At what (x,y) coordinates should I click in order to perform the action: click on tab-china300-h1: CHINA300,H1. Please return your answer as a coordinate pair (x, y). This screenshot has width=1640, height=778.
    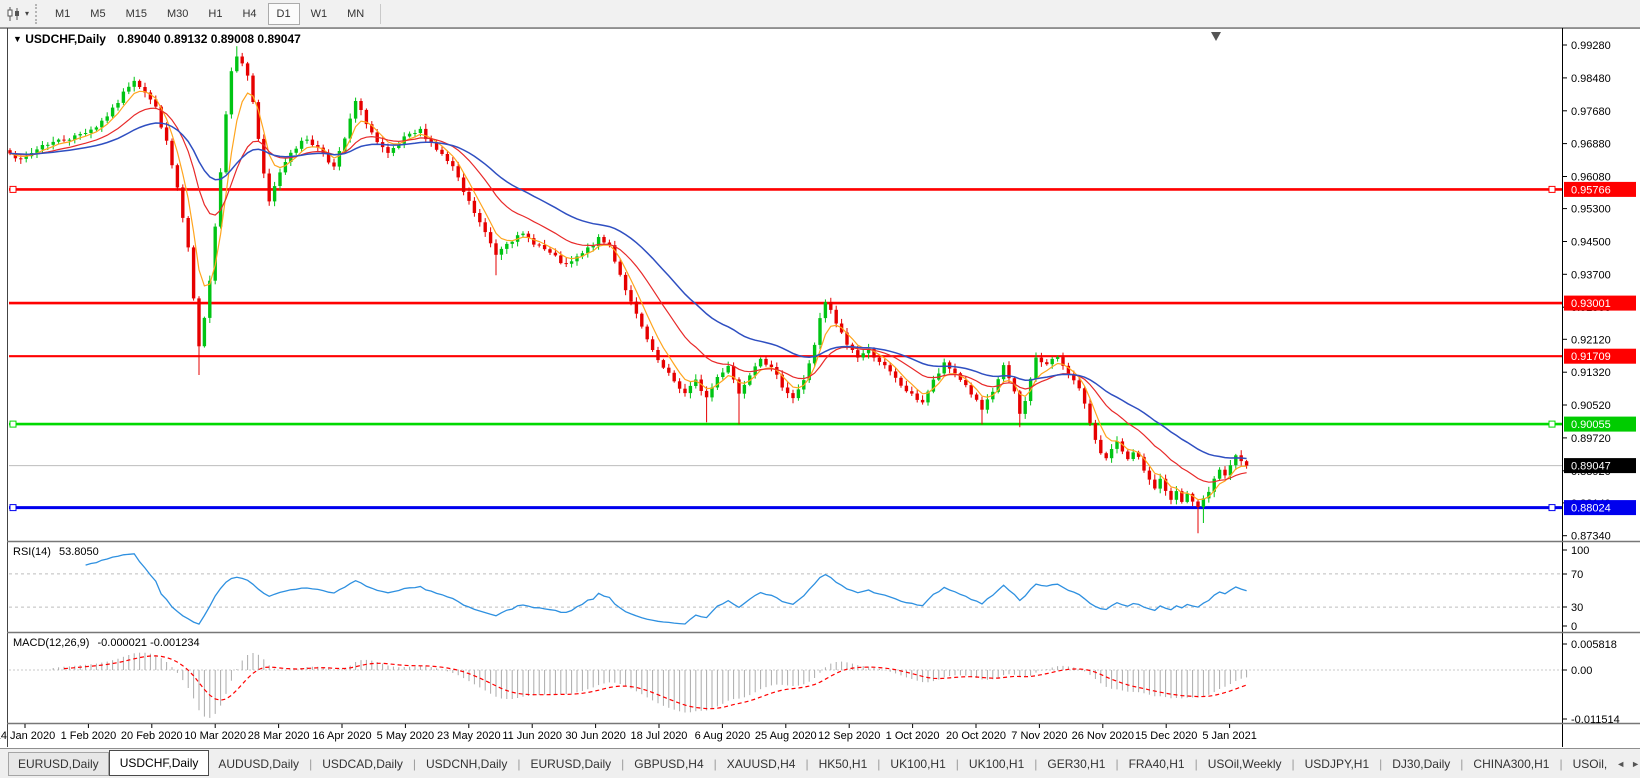
    Looking at the image, I should click on (1511, 764).